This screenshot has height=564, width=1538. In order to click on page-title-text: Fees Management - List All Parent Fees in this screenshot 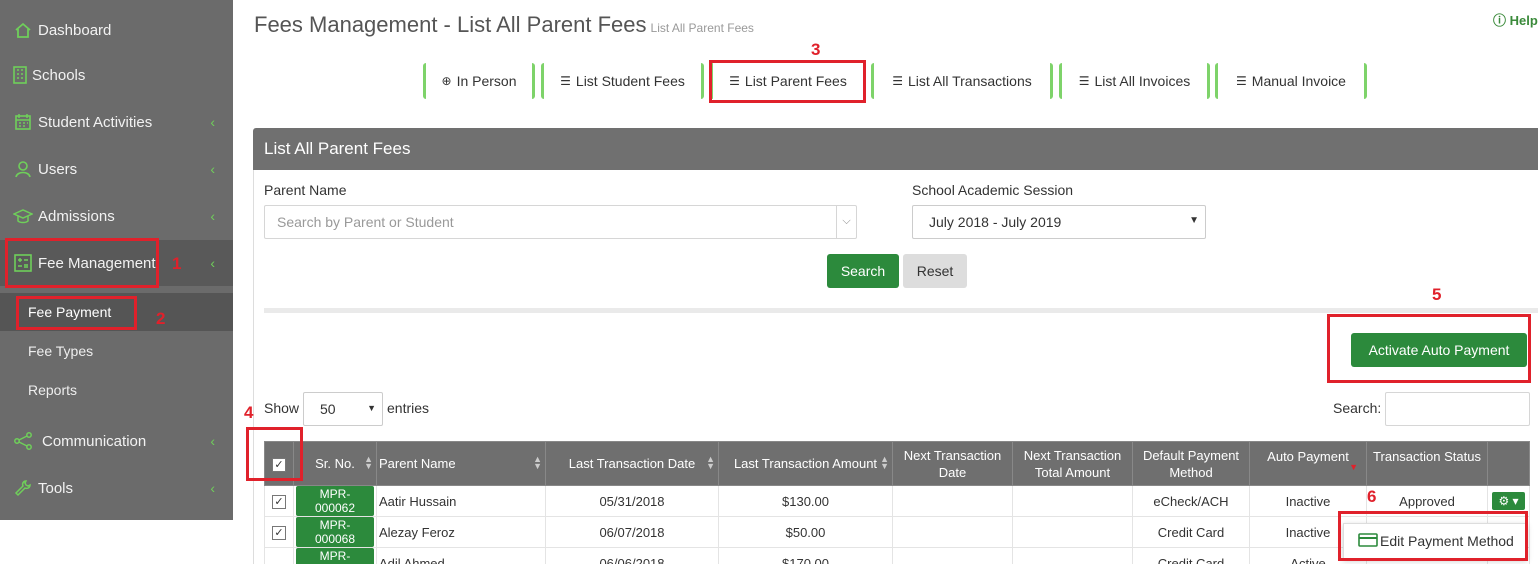, I will do `click(450, 24)`.